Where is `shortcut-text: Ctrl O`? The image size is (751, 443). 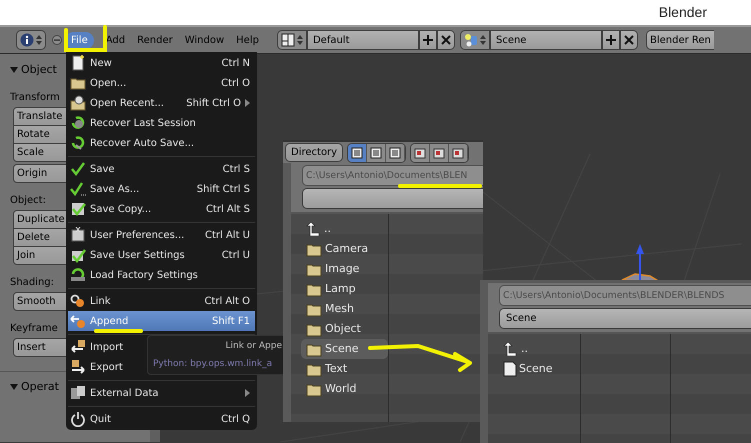 shortcut-text: Ctrl O is located at coordinates (235, 83).